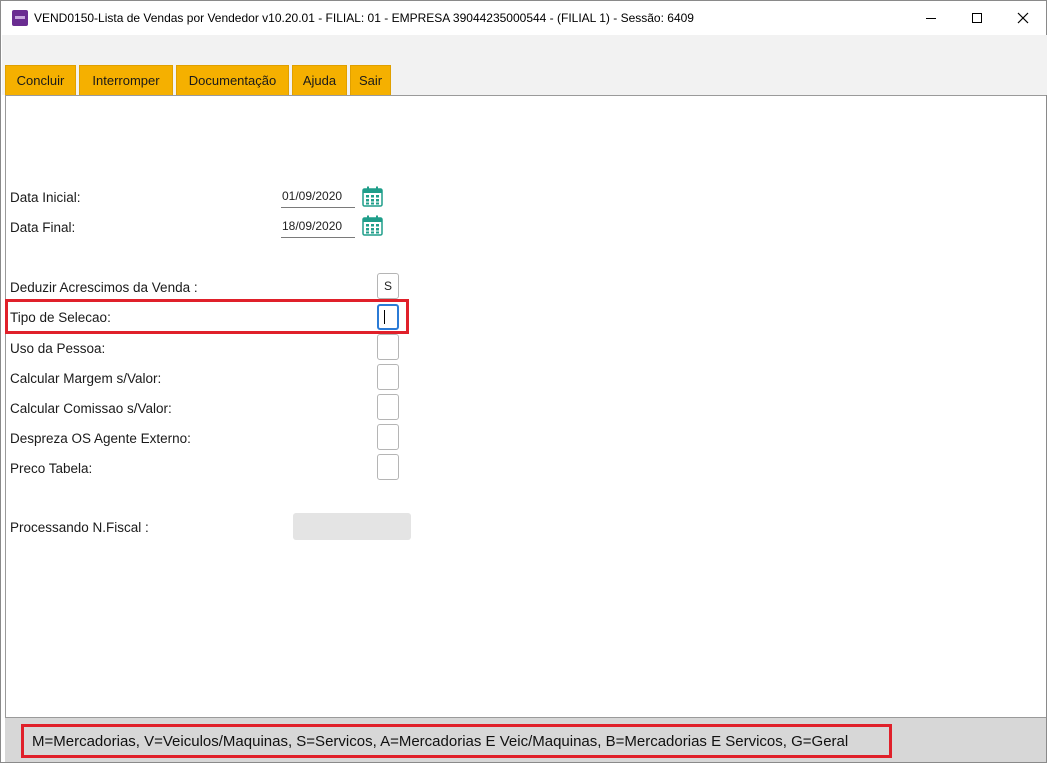 Image resolution: width=1047 pixels, height=763 pixels. Describe the element at coordinates (388, 437) in the screenshot. I see `despreza-os-field` at that location.